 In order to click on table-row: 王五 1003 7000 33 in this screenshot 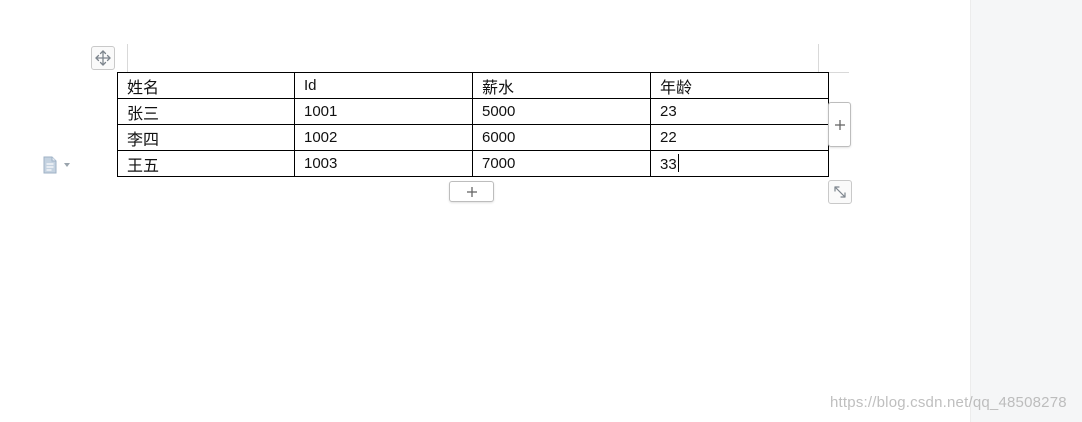, I will do `click(473, 163)`.